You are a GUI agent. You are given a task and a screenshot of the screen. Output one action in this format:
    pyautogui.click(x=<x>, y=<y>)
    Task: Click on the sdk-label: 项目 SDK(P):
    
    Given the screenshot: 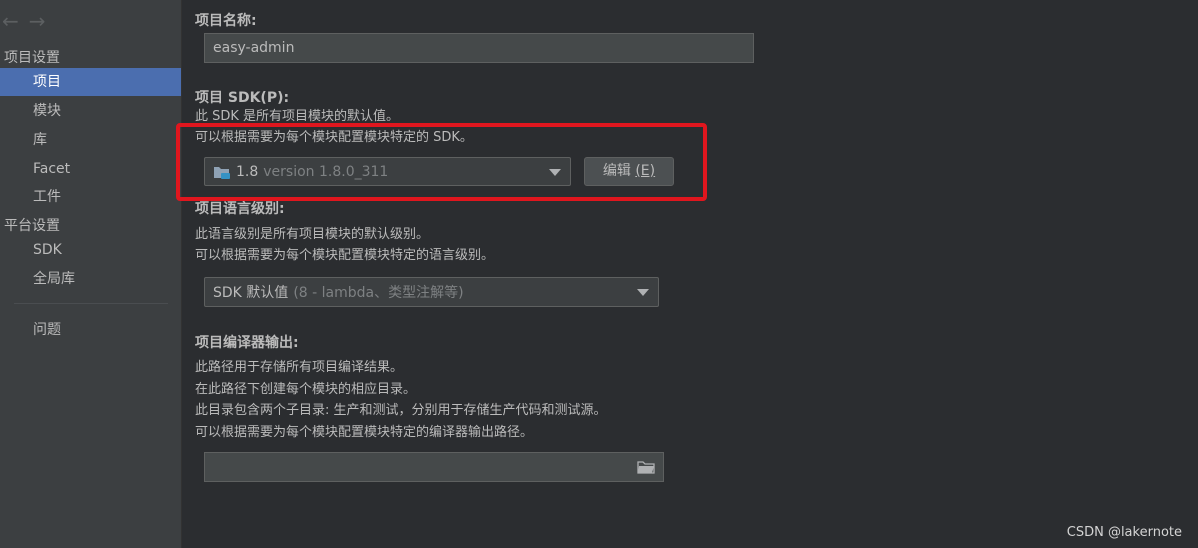 What is the action you would take?
    pyautogui.click(x=242, y=98)
    